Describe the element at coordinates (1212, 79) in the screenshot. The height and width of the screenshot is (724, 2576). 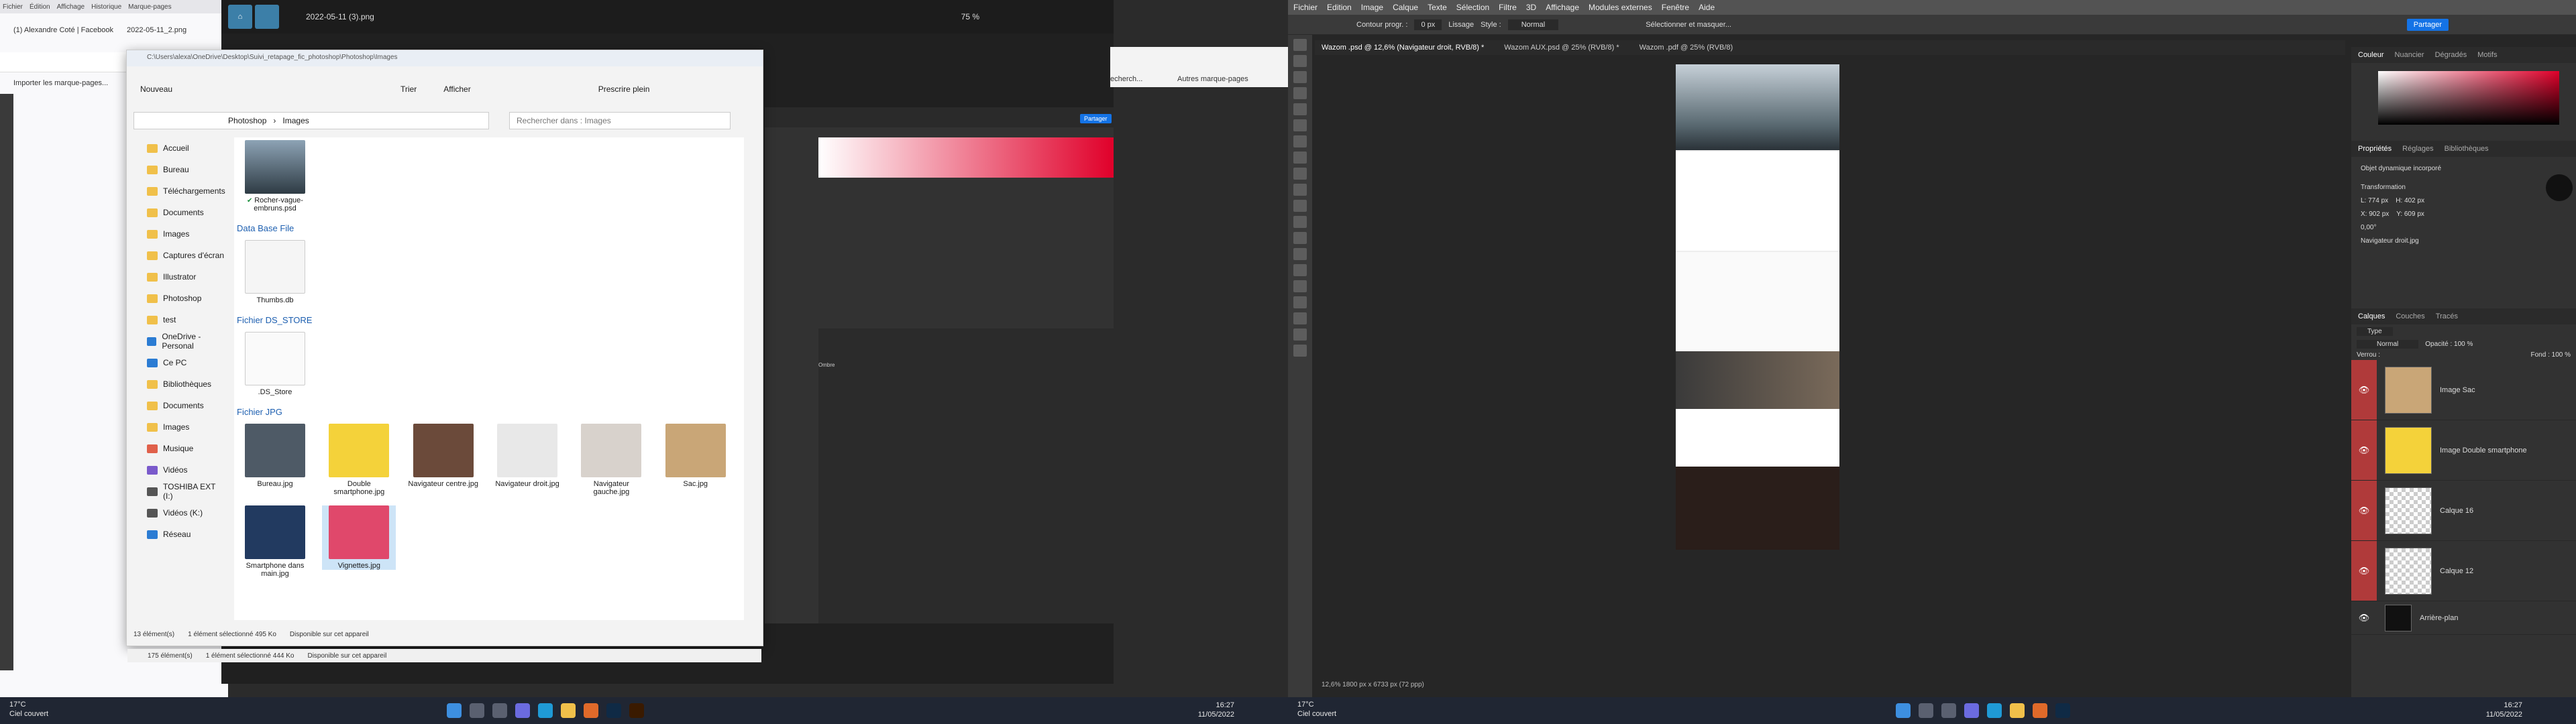
I see `other-bookmarks: Autres marque-pages` at that location.